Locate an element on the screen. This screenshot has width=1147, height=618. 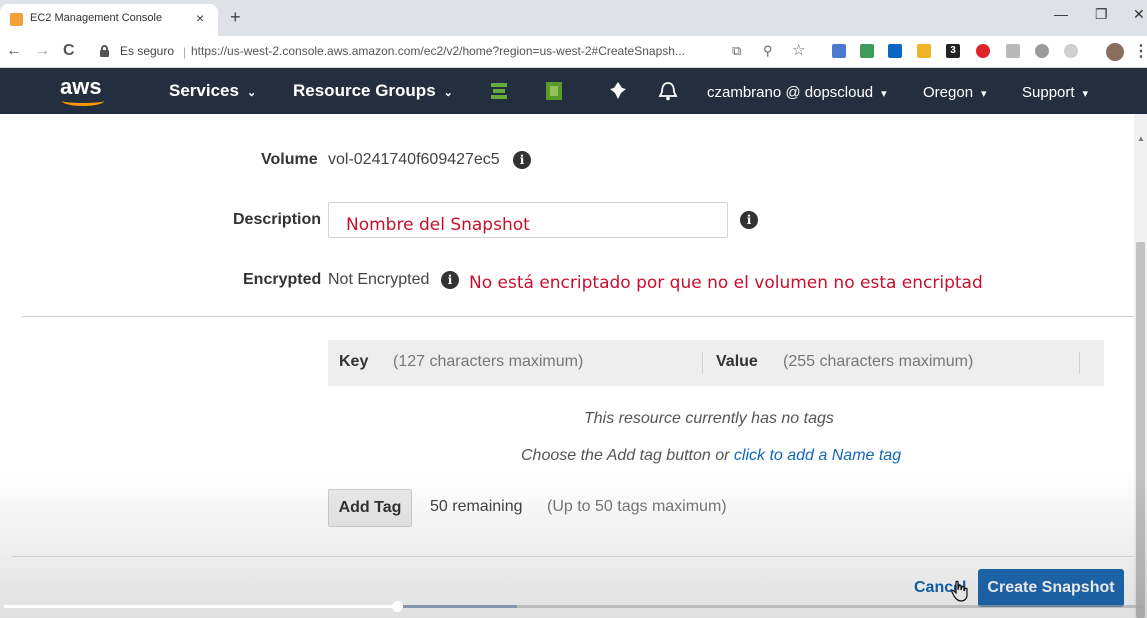
region-menu: Oregon ▾ is located at coordinates (955, 92).